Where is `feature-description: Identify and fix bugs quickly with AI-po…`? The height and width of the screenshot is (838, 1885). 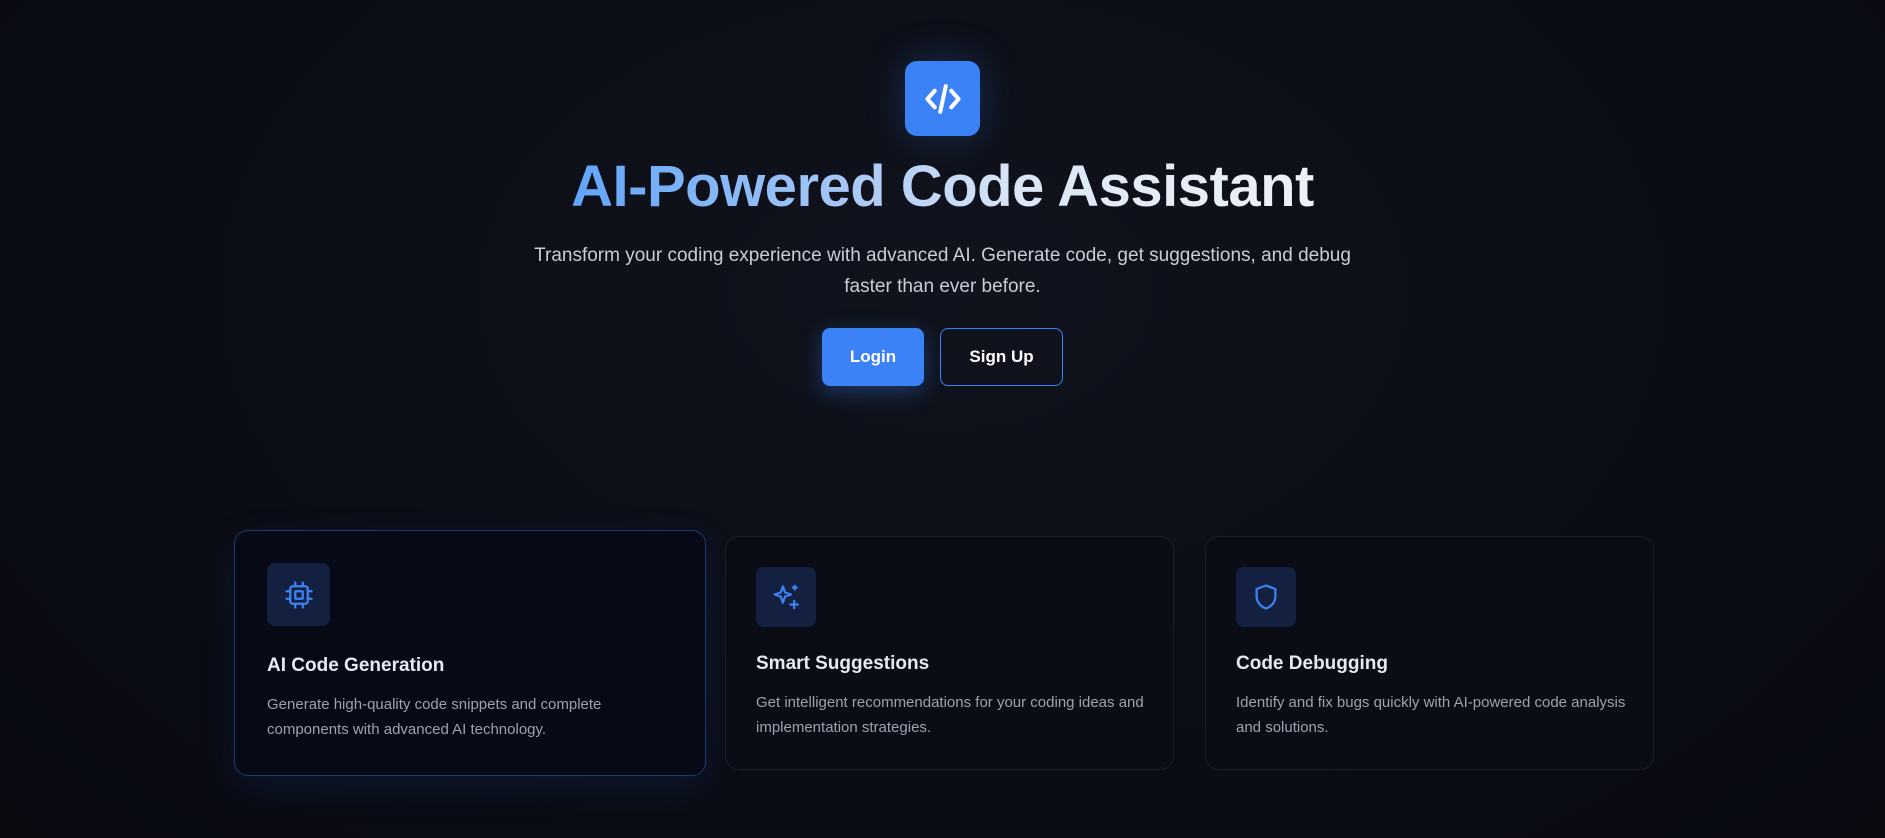 feature-description: Identify and fix bugs quickly with AI-po… is located at coordinates (1431, 715).